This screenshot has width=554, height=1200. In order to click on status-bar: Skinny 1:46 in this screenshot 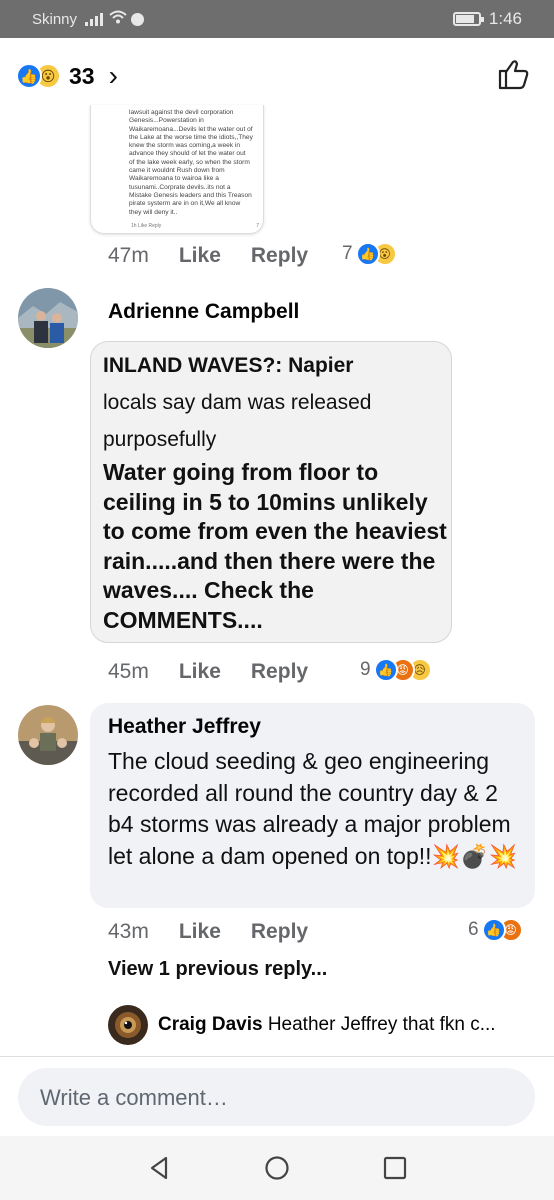, I will do `click(277, 19)`.